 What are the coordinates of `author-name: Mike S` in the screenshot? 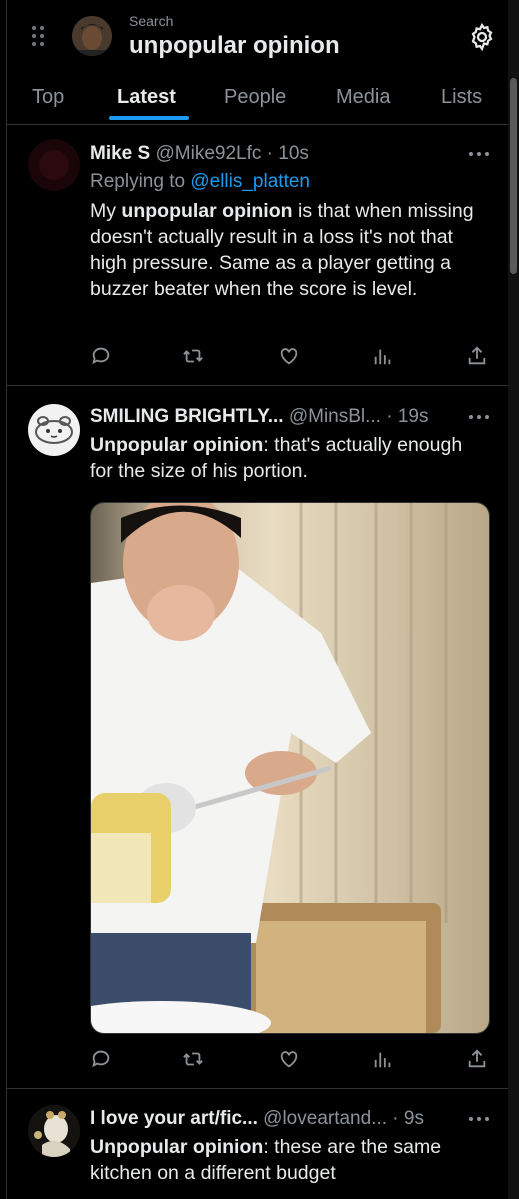 It's located at (120, 153).